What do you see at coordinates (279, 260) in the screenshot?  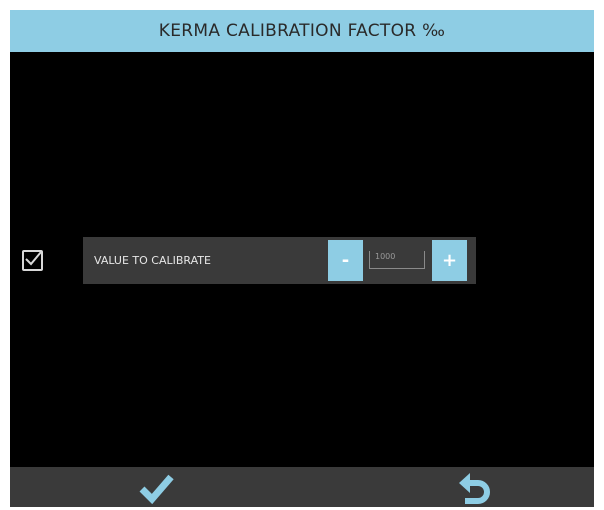 I see `calibration-row: VALUE TO CALIBRATE - 1000 +` at bounding box center [279, 260].